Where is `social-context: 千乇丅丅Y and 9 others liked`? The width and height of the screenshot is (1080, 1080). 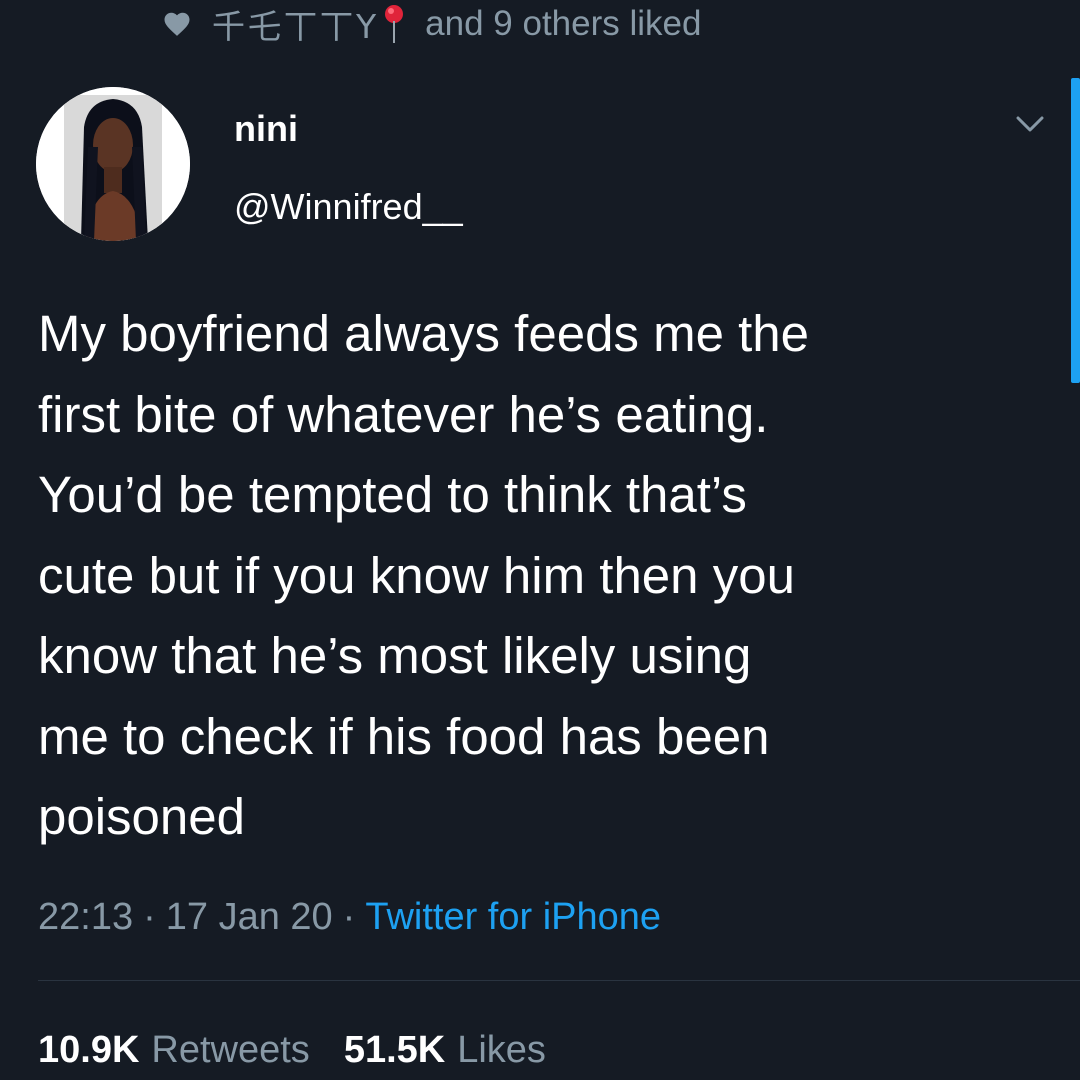
social-context: 千乇丅丅Y and 9 others liked is located at coordinates (431, 24).